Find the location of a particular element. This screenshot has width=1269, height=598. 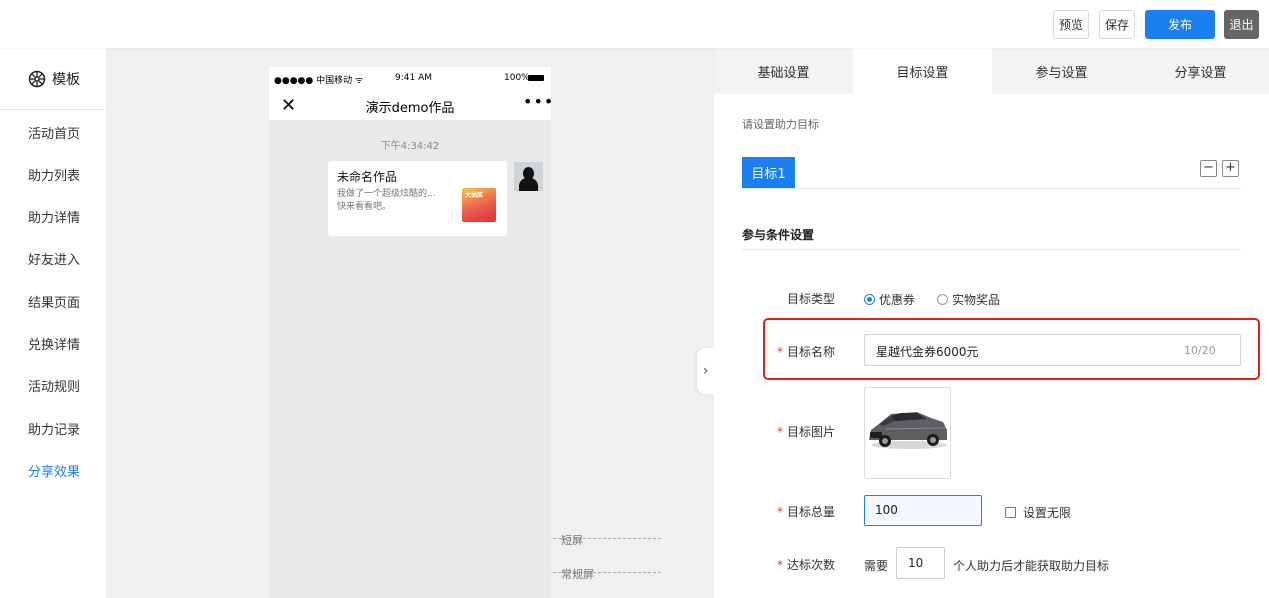

sidebar-header: 模板 is located at coordinates (53, 79).